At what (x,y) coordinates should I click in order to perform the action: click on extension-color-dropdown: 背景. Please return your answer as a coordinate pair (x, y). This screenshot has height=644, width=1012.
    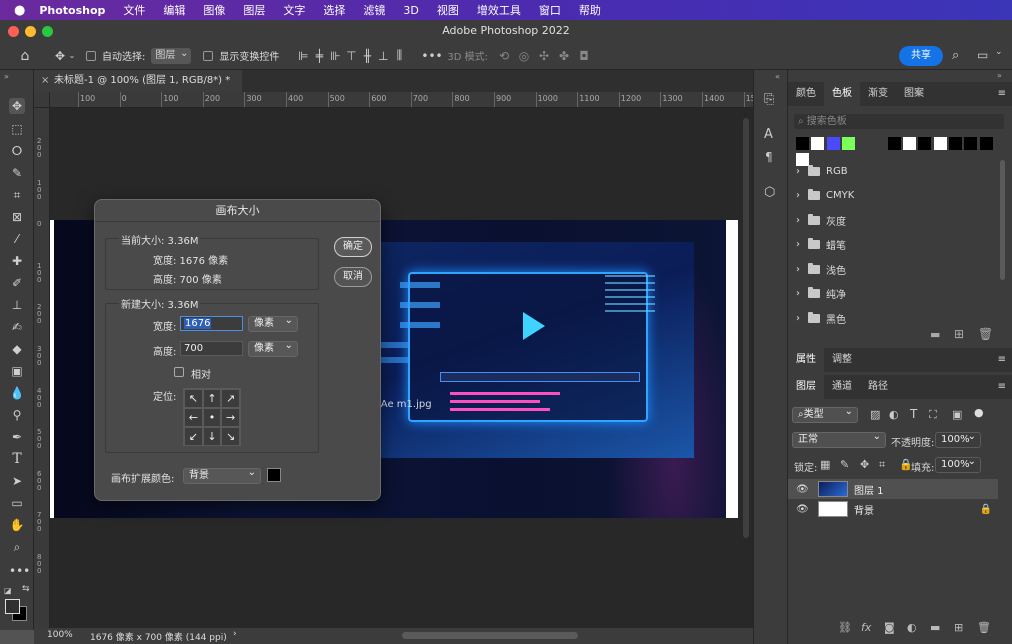
    Looking at the image, I should click on (222, 475).